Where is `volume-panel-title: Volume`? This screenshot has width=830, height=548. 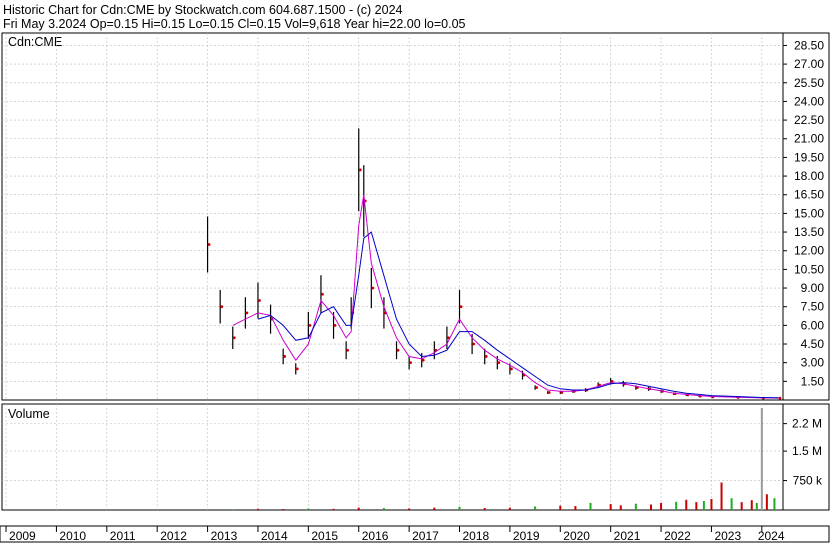
volume-panel-title: Volume is located at coordinates (29, 414).